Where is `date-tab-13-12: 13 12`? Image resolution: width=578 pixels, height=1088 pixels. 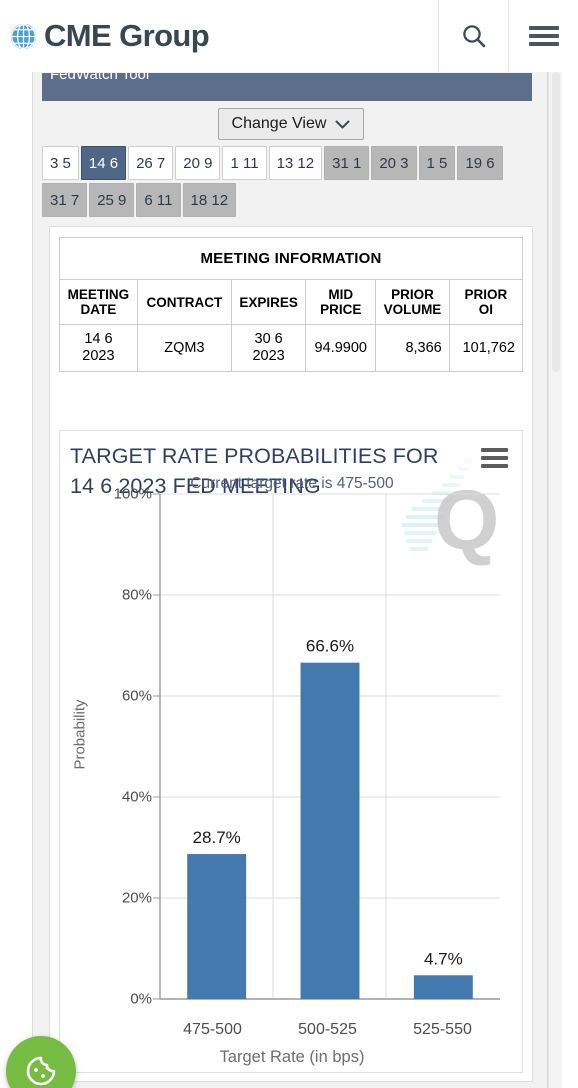
date-tab-13-12: 13 12 is located at coordinates (295, 163).